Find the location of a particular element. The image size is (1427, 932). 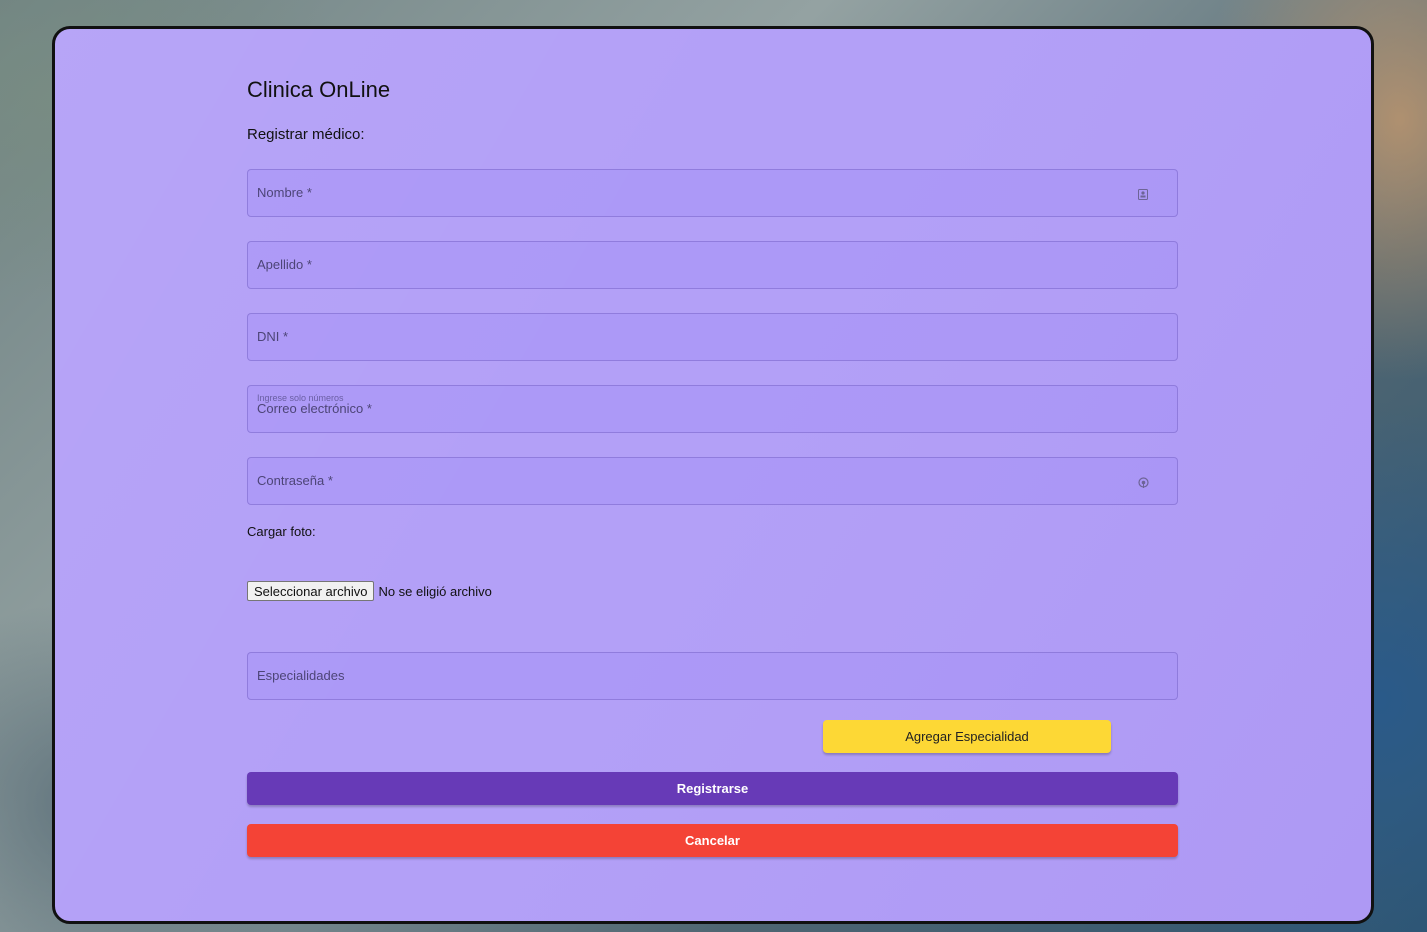

email-label: Correo electrónico * is located at coordinates (314, 408).